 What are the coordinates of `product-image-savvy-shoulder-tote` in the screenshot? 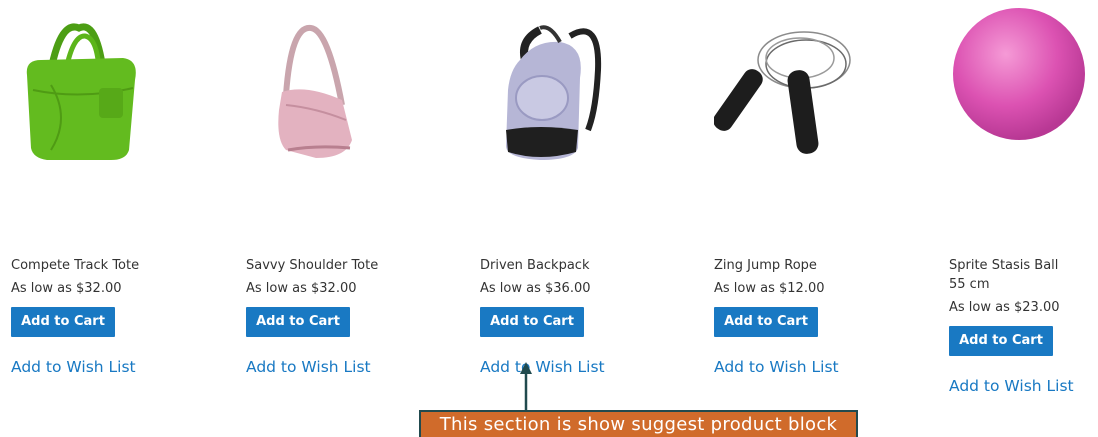 It's located at (331, 90).